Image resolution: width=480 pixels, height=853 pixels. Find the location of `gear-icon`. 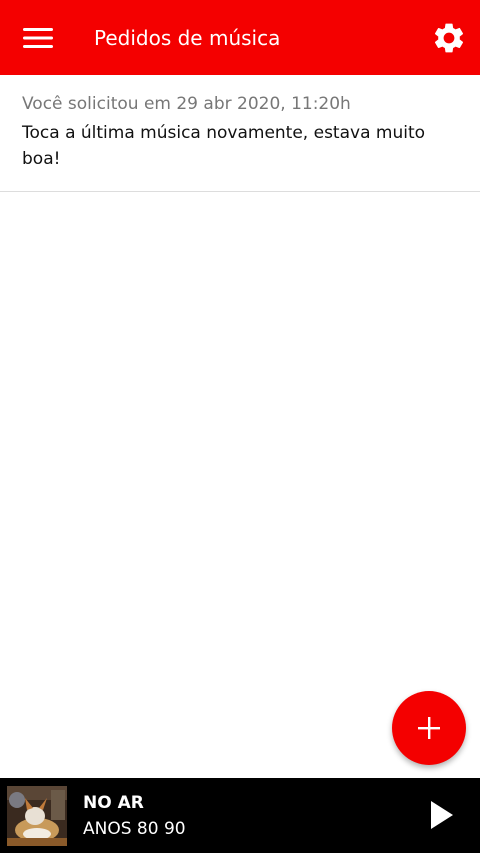

gear-icon is located at coordinates (449, 38).